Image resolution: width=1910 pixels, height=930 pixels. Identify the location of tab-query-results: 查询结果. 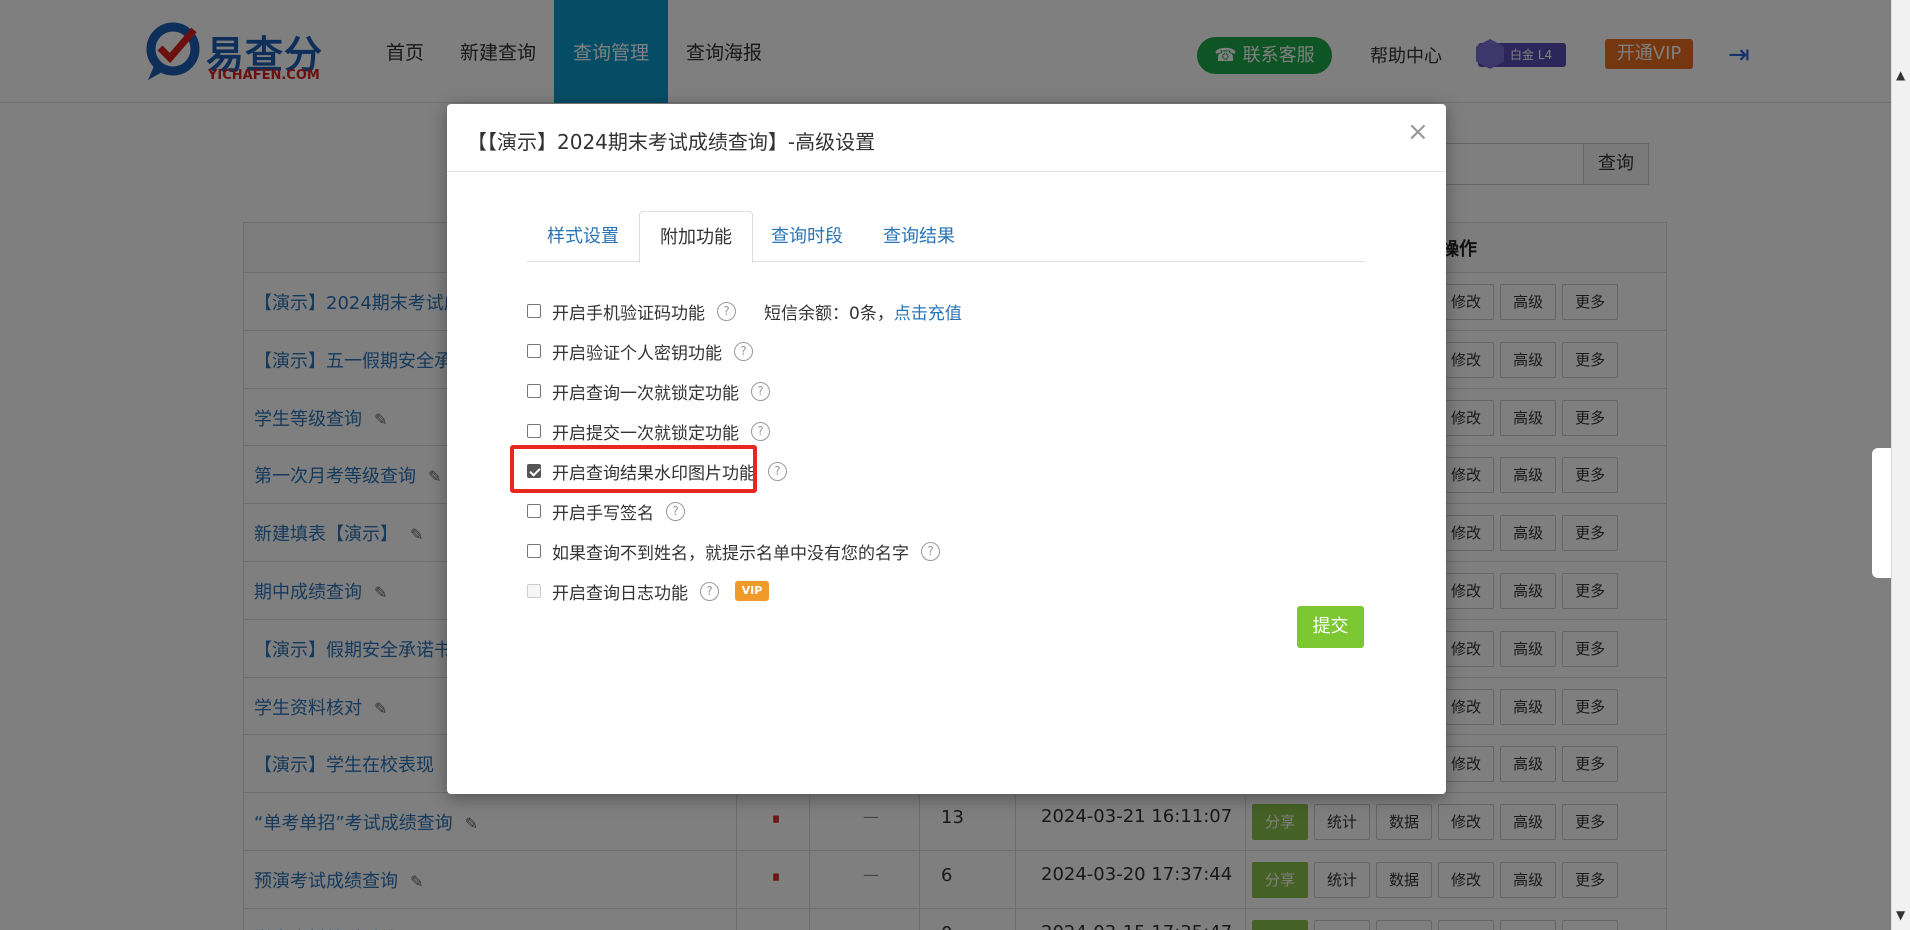
(919, 236).